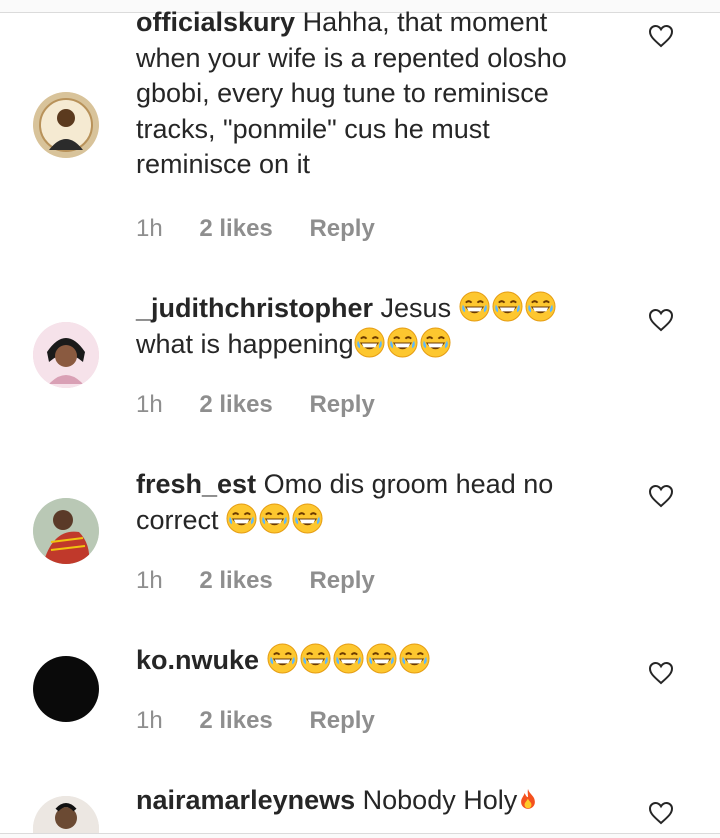  What do you see at coordinates (528, 798) in the screenshot?
I see `fire-emoji` at bounding box center [528, 798].